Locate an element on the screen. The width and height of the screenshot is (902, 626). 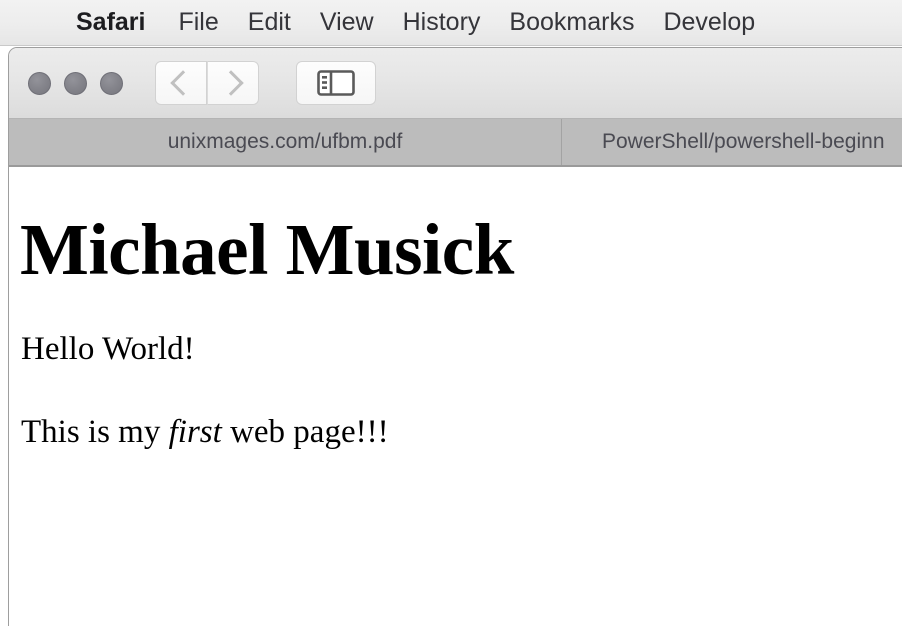
zoom-button is located at coordinates (111, 83).